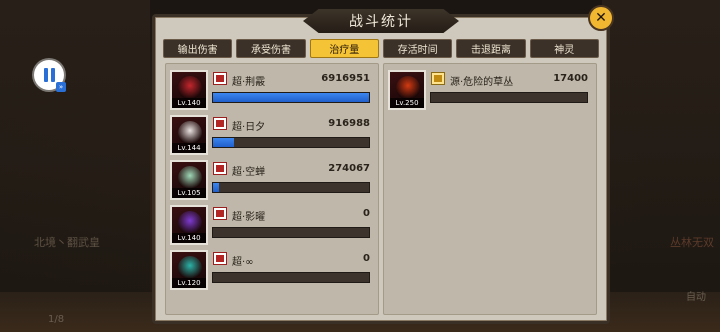 This screenshot has height=332, width=720. I want to click on dialog-title: 战斗统计, so click(381, 22).